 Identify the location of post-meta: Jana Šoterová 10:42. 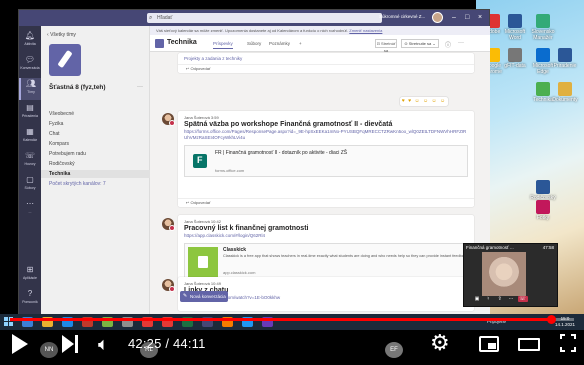
(202, 221).